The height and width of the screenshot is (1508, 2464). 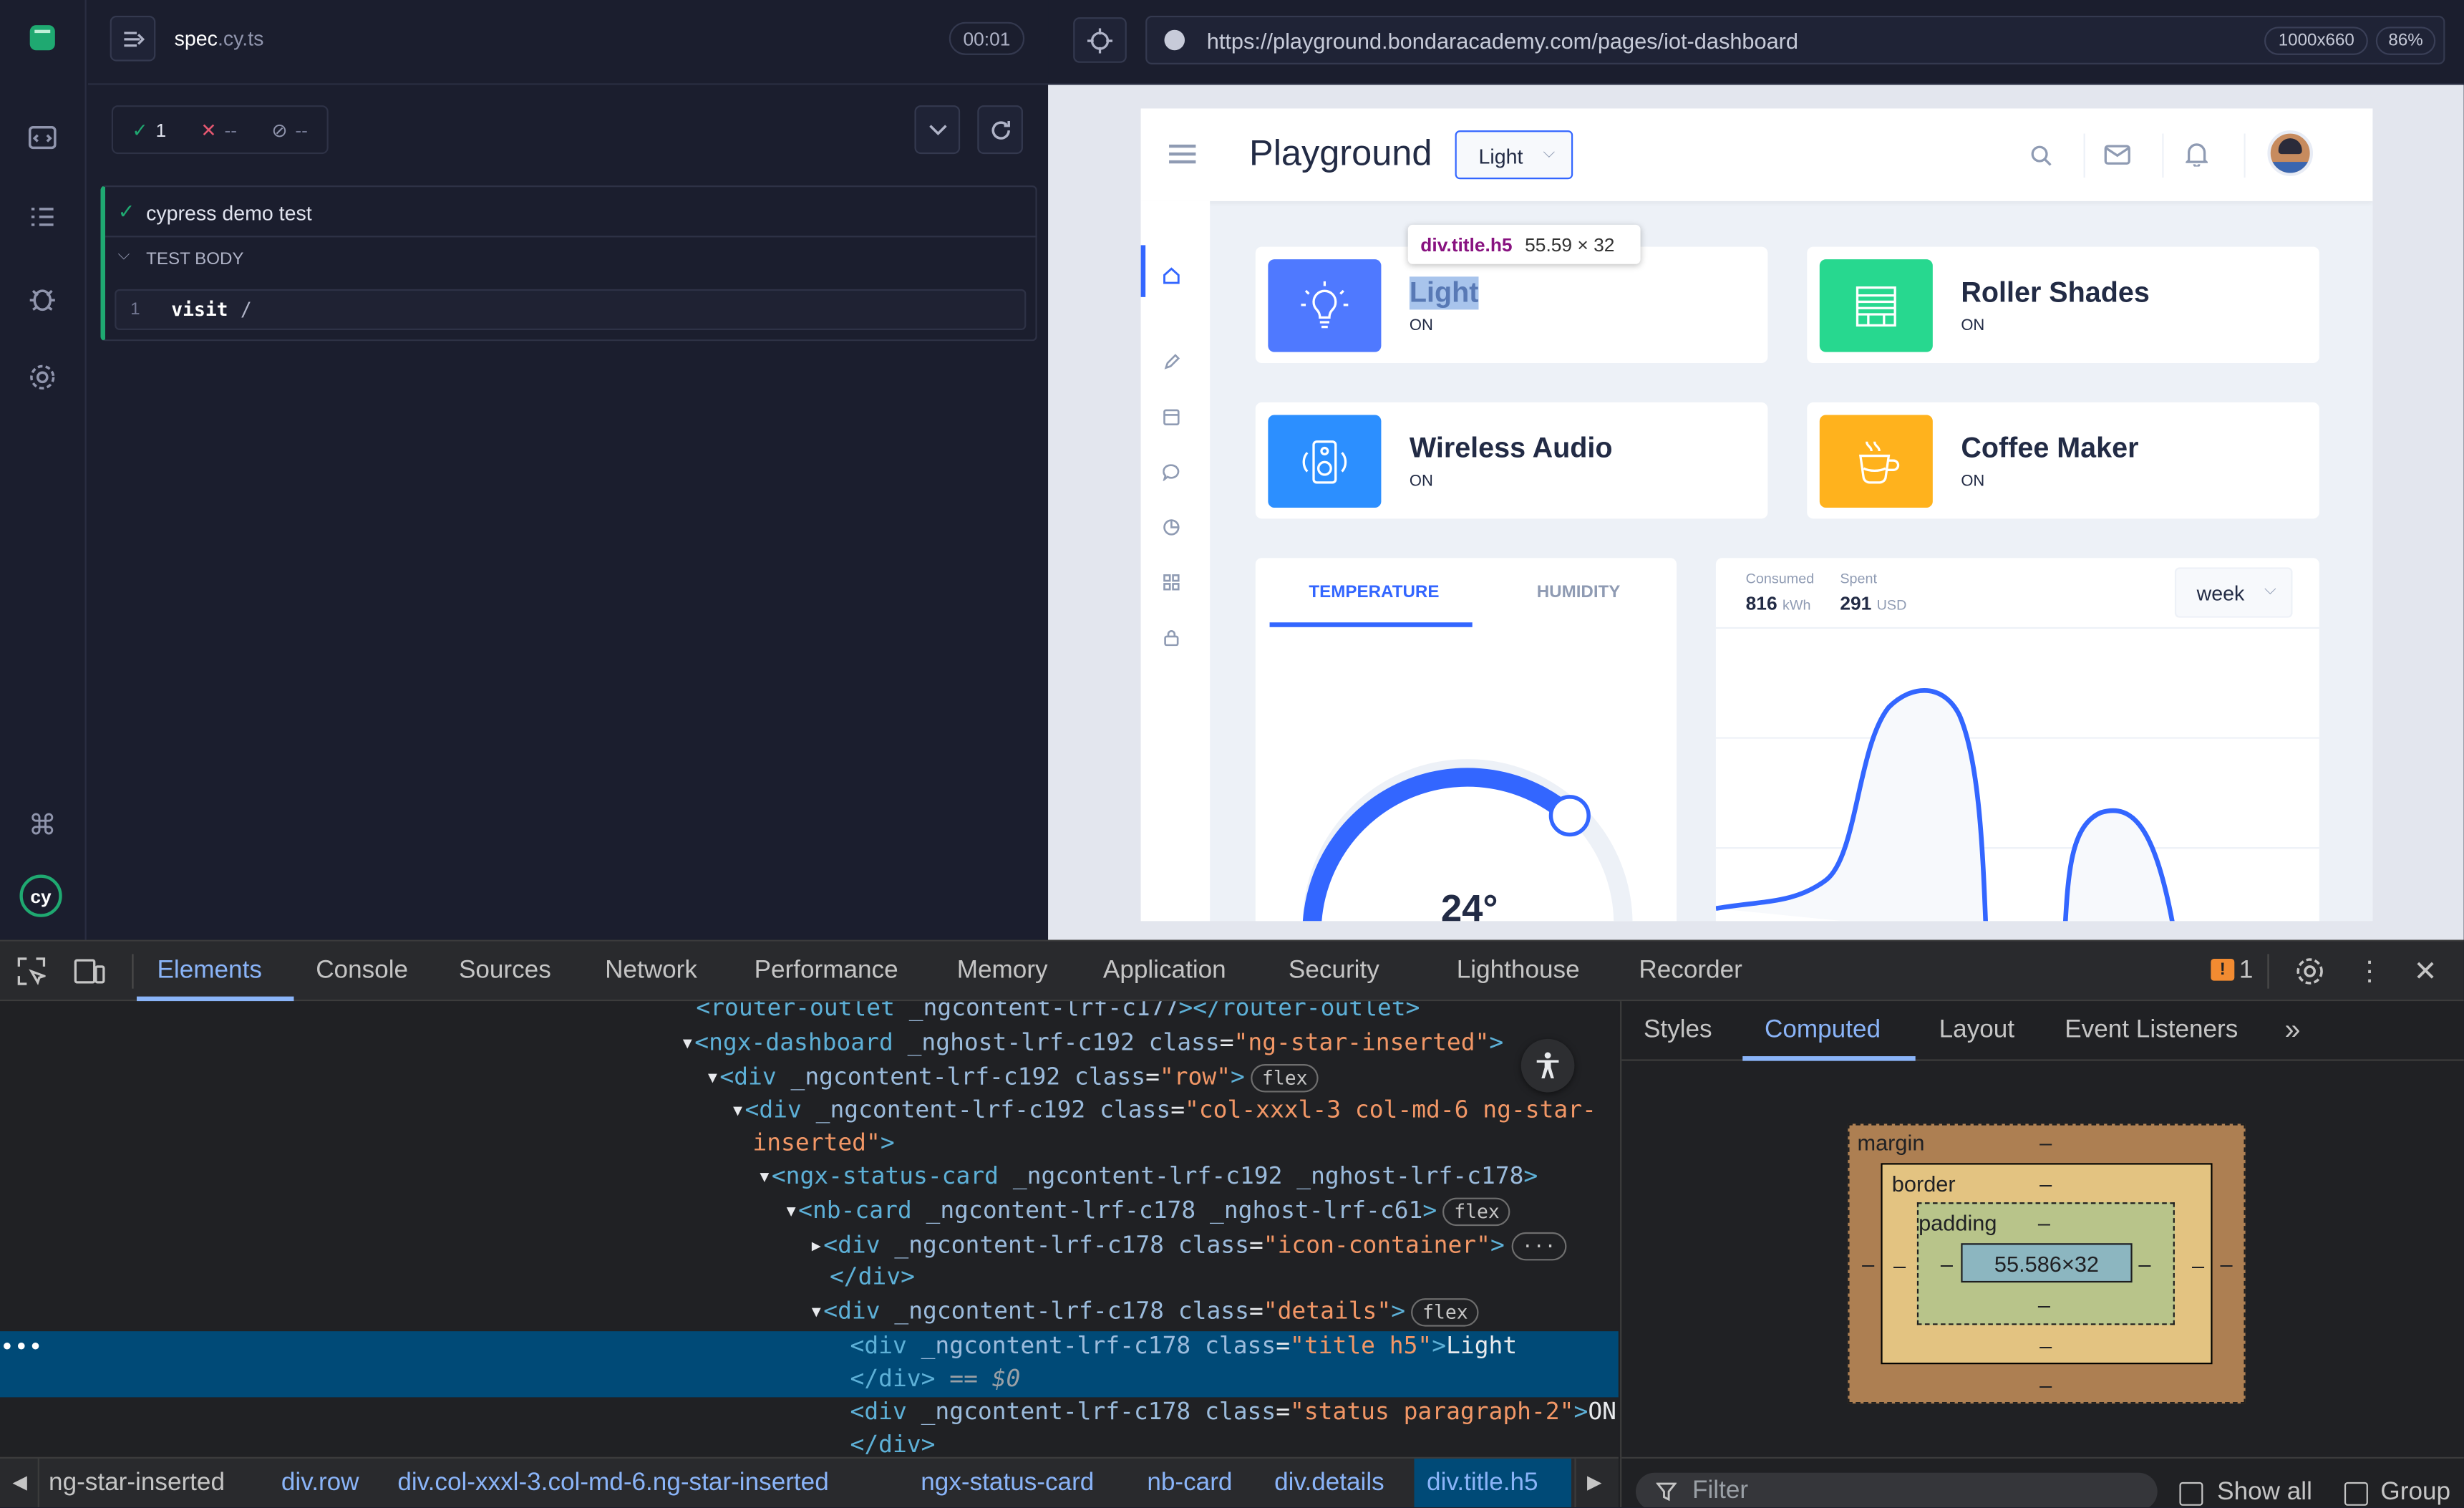 I want to click on box-model-border: border – – – – padding – – – – 55.586×32, so click(x=2047, y=1264).